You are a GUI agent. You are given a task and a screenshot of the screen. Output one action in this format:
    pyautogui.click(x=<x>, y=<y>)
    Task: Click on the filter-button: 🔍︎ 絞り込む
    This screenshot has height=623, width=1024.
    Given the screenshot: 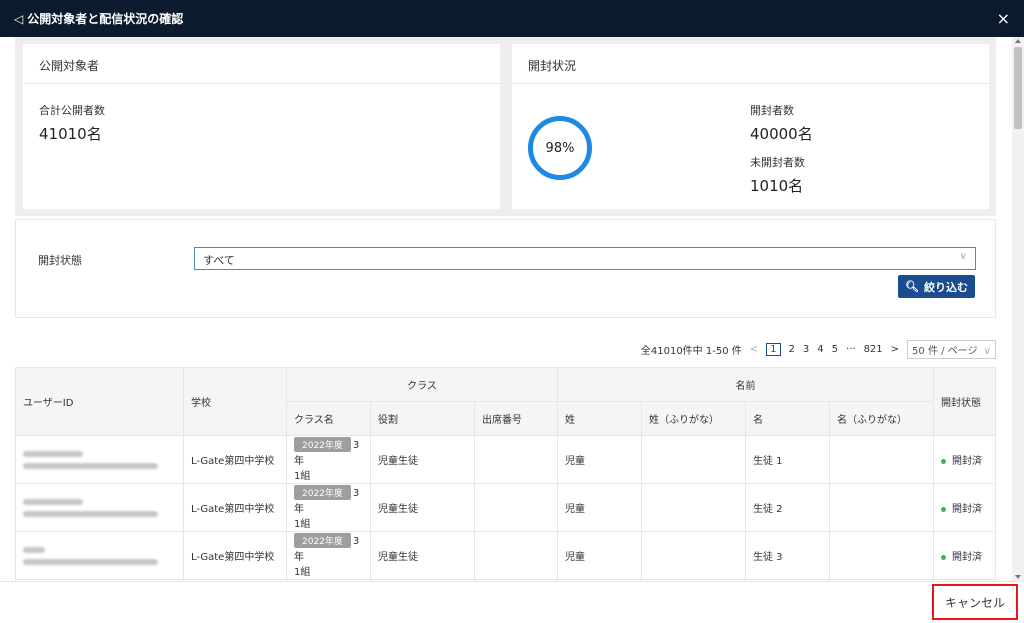 What is the action you would take?
    pyautogui.click(x=936, y=286)
    